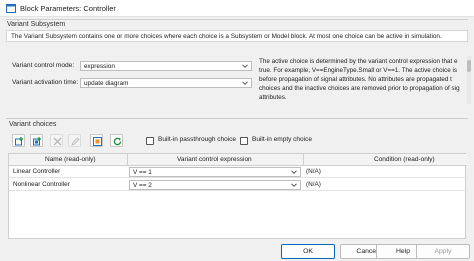 This screenshot has height=261, width=474. I want to click on activation-time-label: Variant activation time:, so click(45, 82).